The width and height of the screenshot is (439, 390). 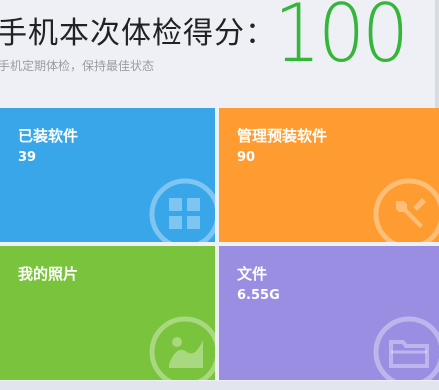 What do you see at coordinates (27, 157) in the screenshot?
I see `tile-count: 39` at bounding box center [27, 157].